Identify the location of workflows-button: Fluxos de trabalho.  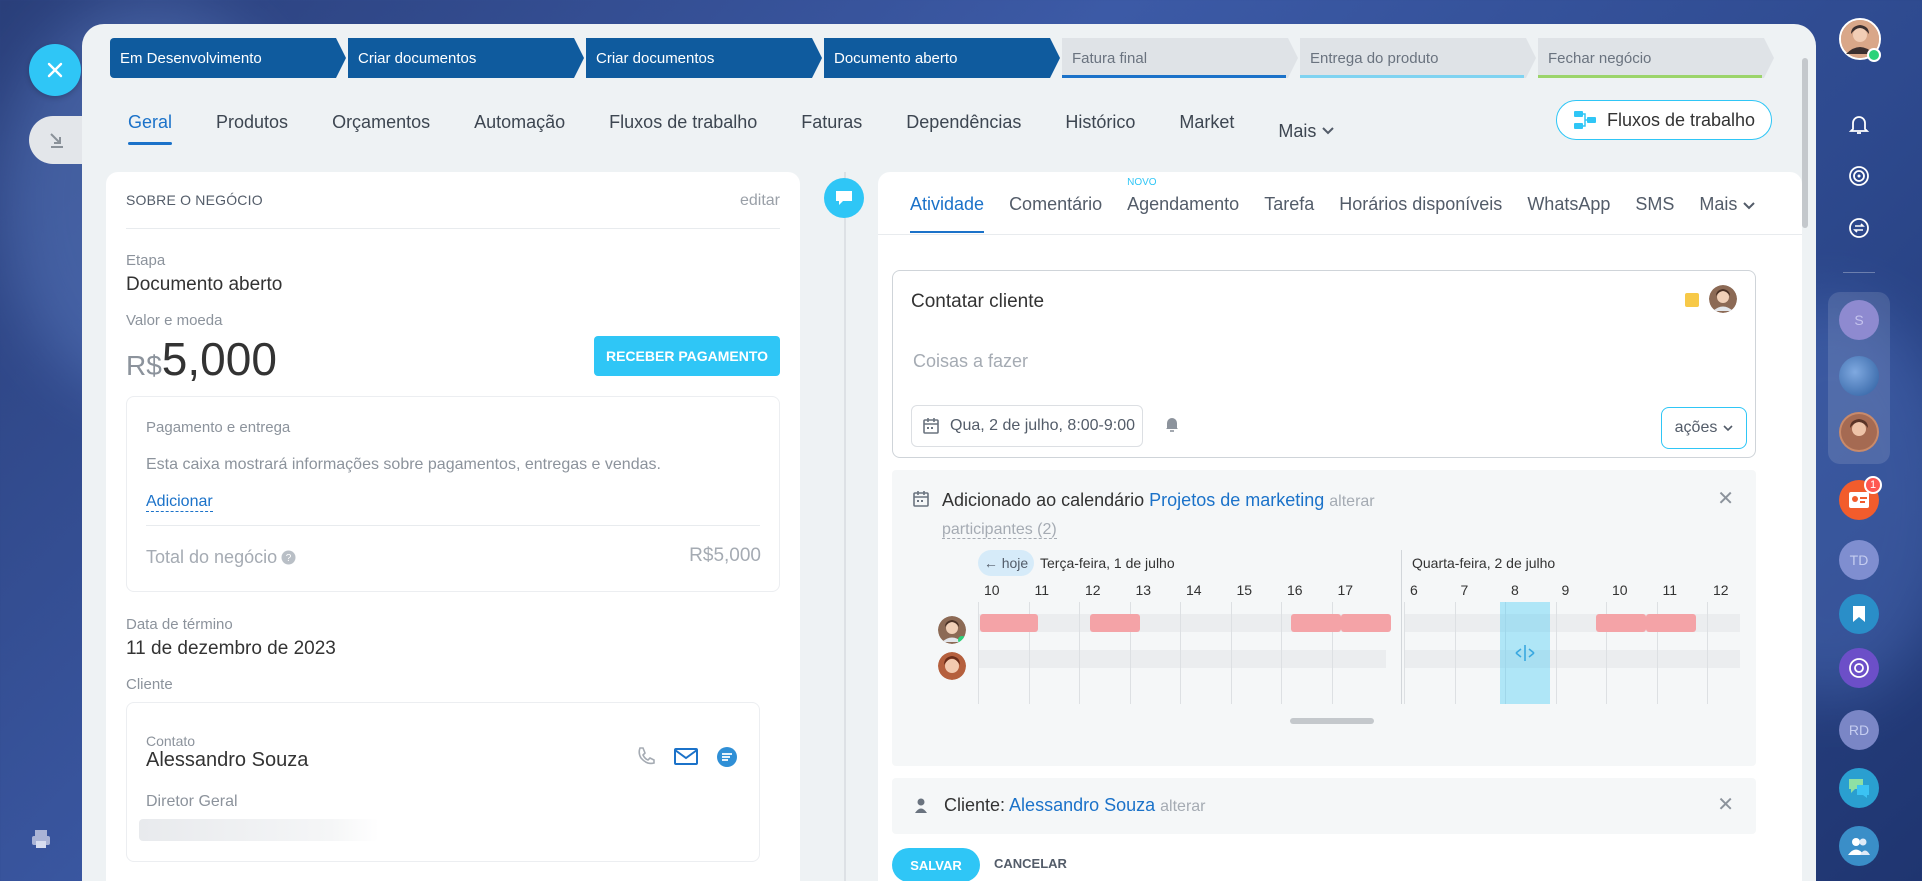
(1664, 120).